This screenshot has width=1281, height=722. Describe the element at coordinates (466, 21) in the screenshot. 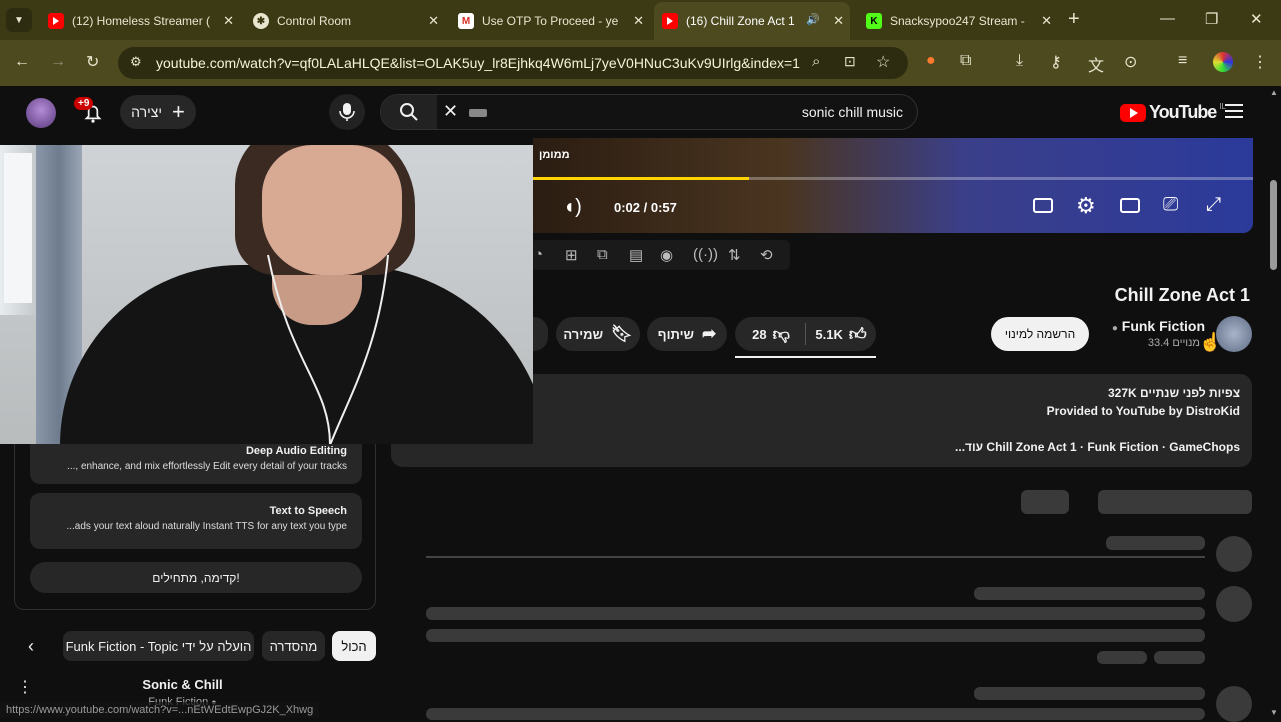

I see `gmail-icon: M` at that location.